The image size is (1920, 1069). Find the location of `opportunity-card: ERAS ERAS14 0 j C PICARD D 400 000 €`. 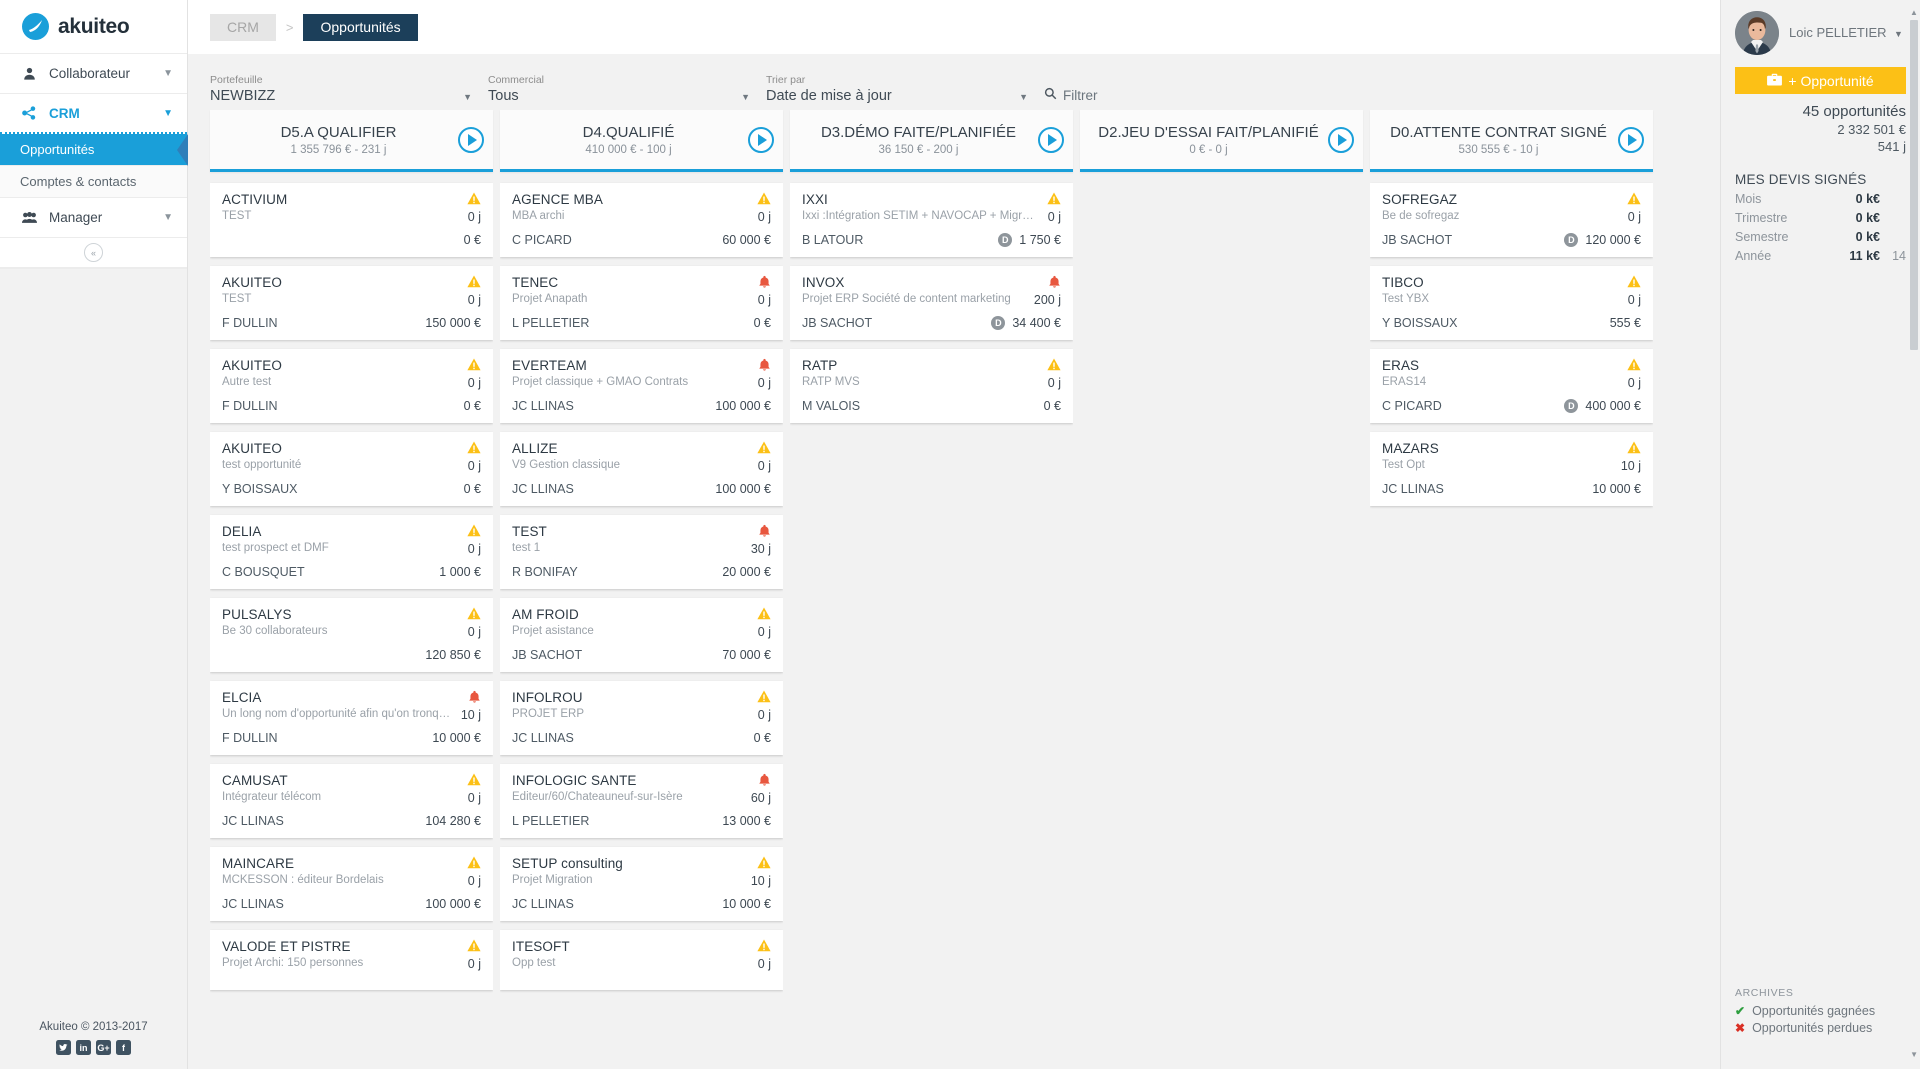

opportunity-card: ERAS ERAS14 0 j C PICARD D 400 000 € is located at coordinates (1511, 386).